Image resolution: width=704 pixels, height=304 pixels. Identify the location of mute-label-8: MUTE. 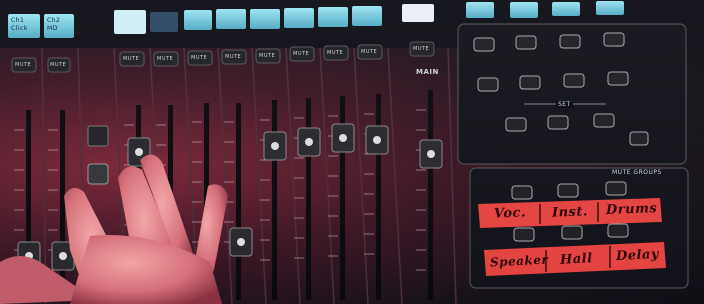
(301, 54).